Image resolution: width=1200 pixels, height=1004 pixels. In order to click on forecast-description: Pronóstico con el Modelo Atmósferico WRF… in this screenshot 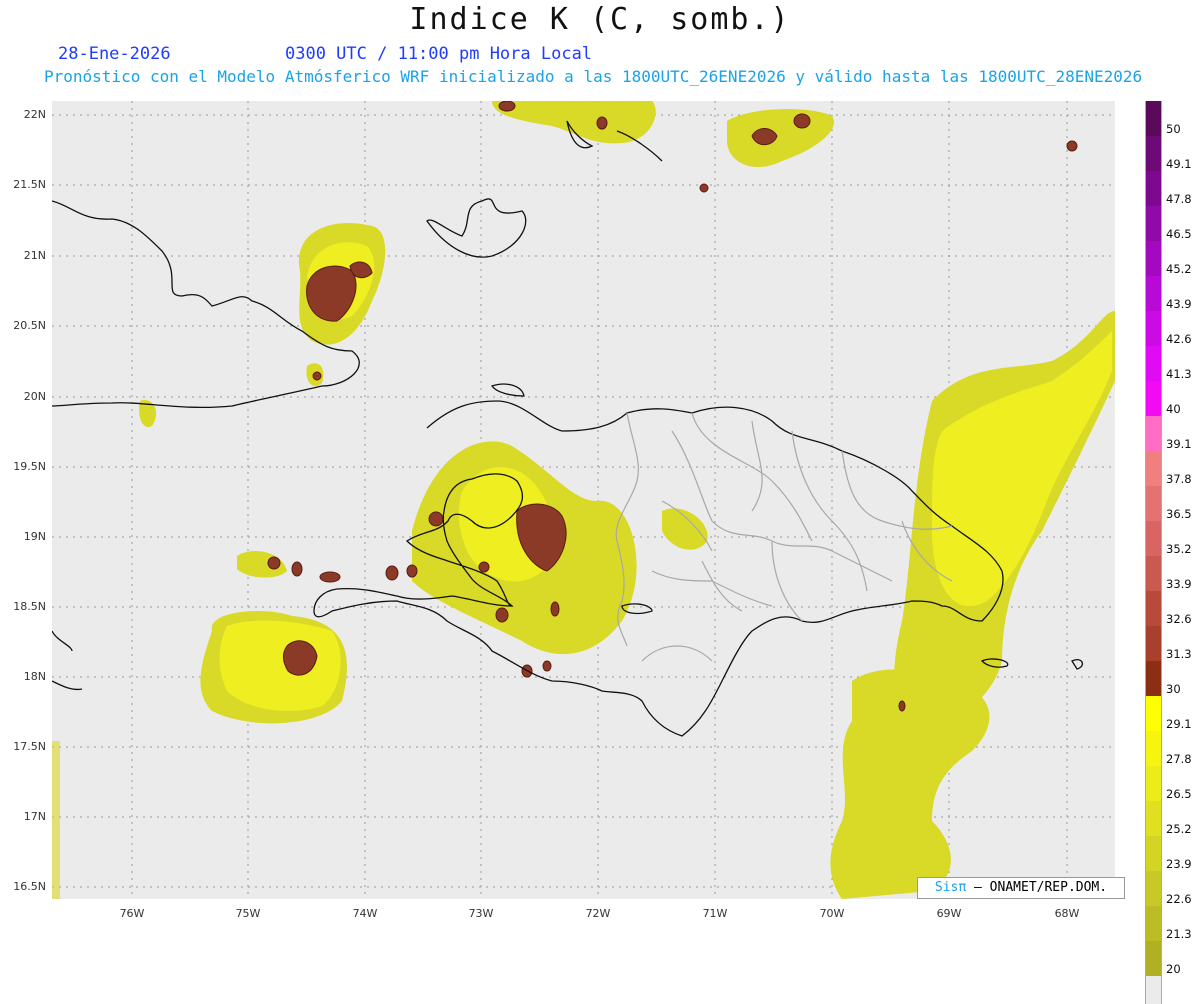, I will do `click(593, 76)`.